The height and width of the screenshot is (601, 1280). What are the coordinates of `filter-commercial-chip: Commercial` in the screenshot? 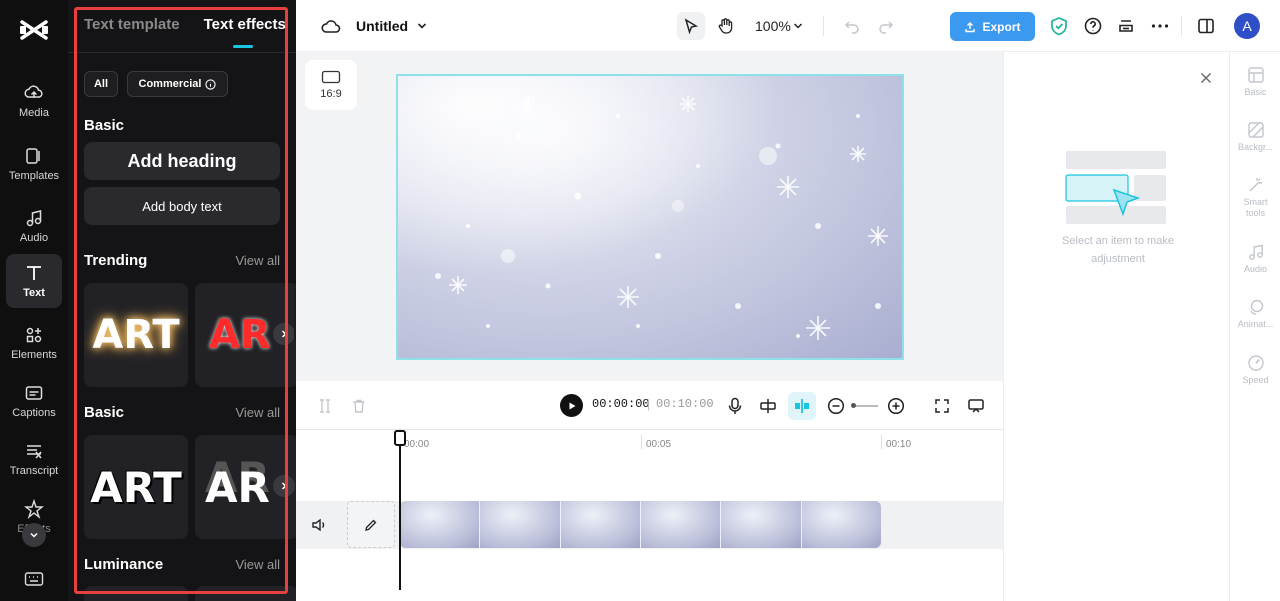 It's located at (177, 84).